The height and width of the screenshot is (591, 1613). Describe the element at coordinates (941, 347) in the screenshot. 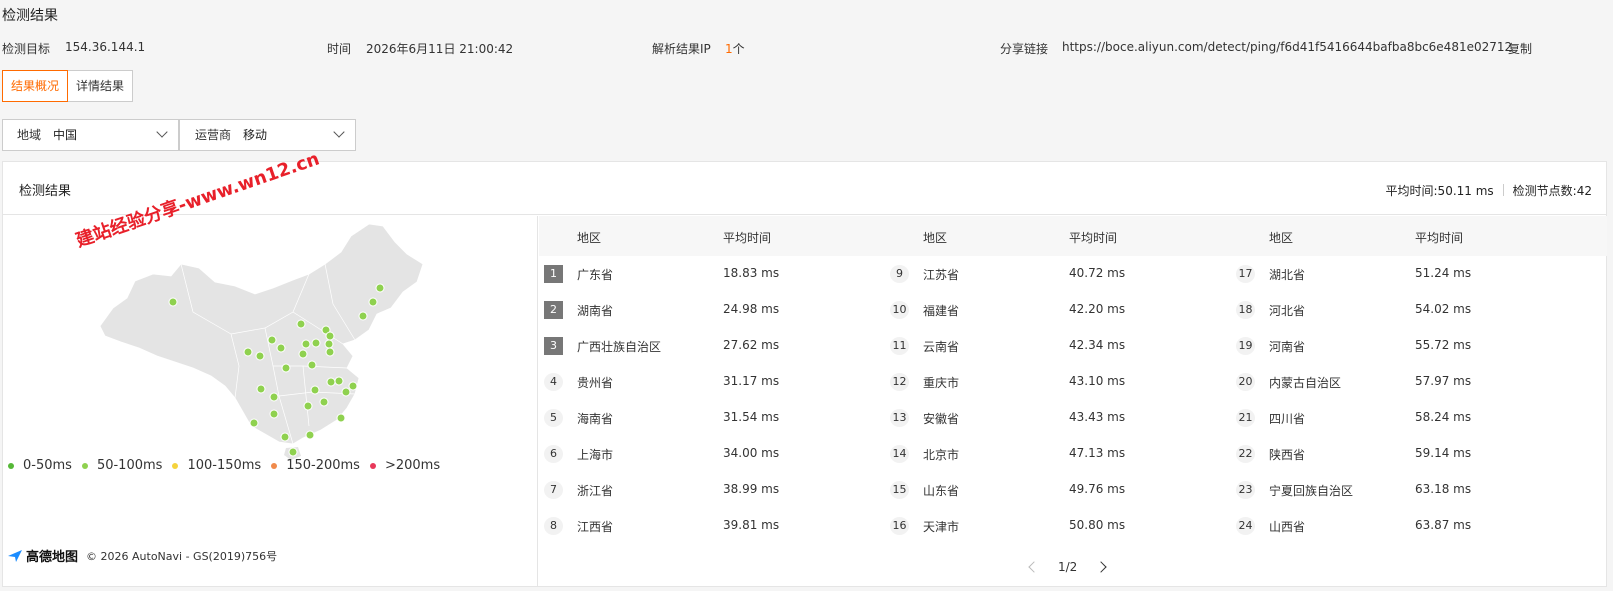

I see `region-name: 云南省` at that location.